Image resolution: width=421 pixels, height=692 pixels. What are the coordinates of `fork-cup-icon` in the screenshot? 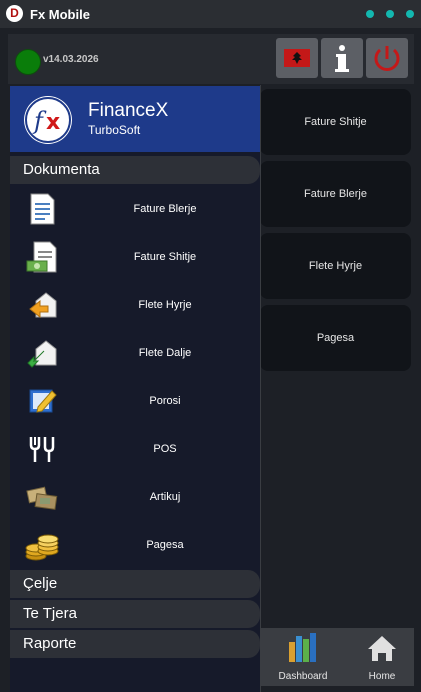 It's located at (42, 449).